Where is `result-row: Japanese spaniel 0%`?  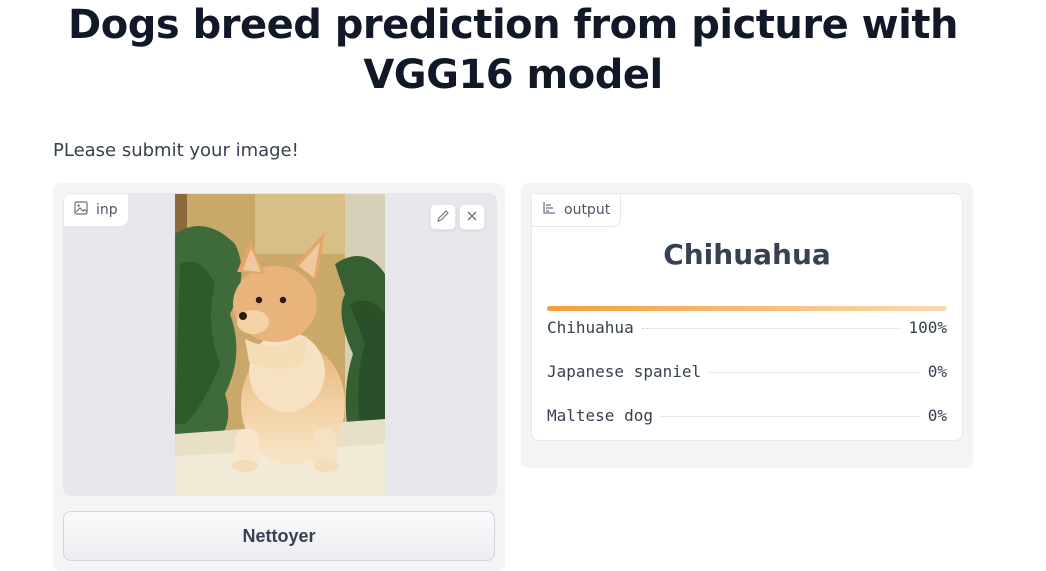
result-row: Japanese spaniel 0% is located at coordinates (747, 371).